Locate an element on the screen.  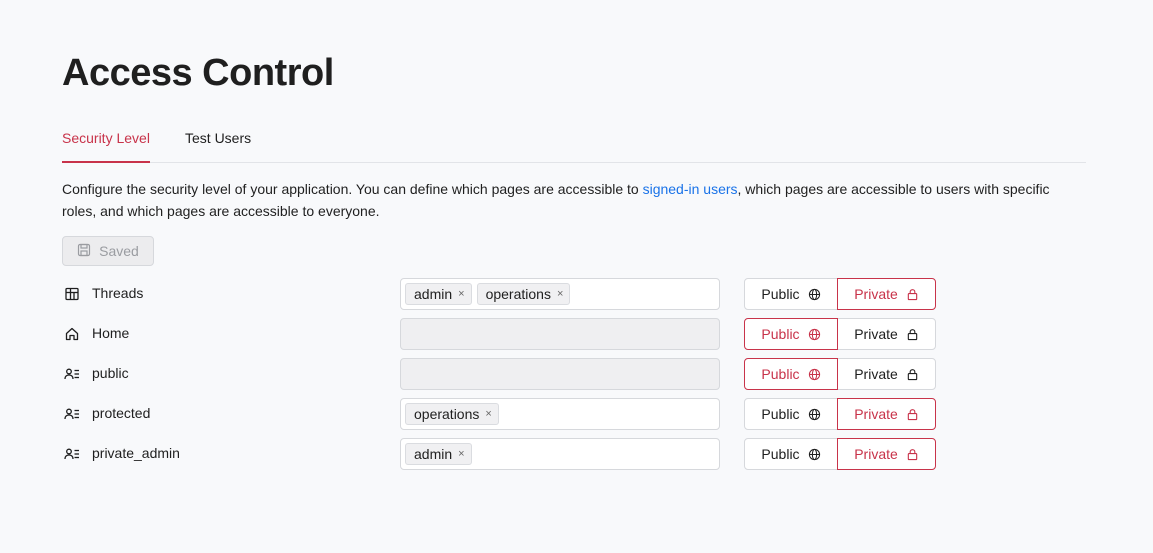
page-row: private_admin admin × Public Private is located at coordinates (512, 454).